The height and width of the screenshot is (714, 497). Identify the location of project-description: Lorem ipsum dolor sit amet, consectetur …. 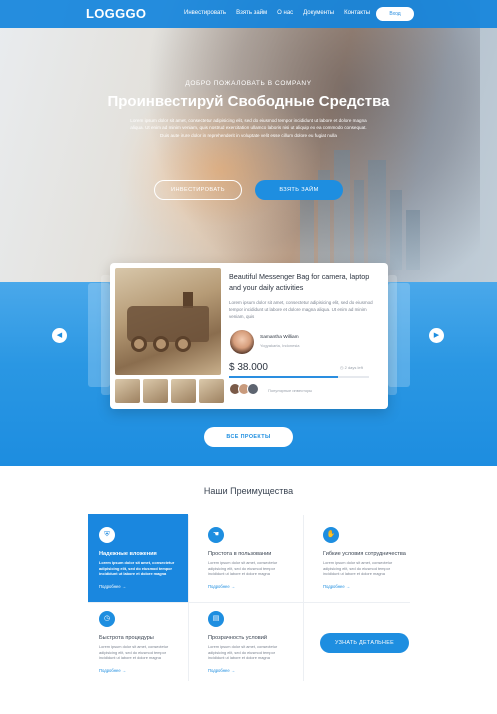
(301, 309).